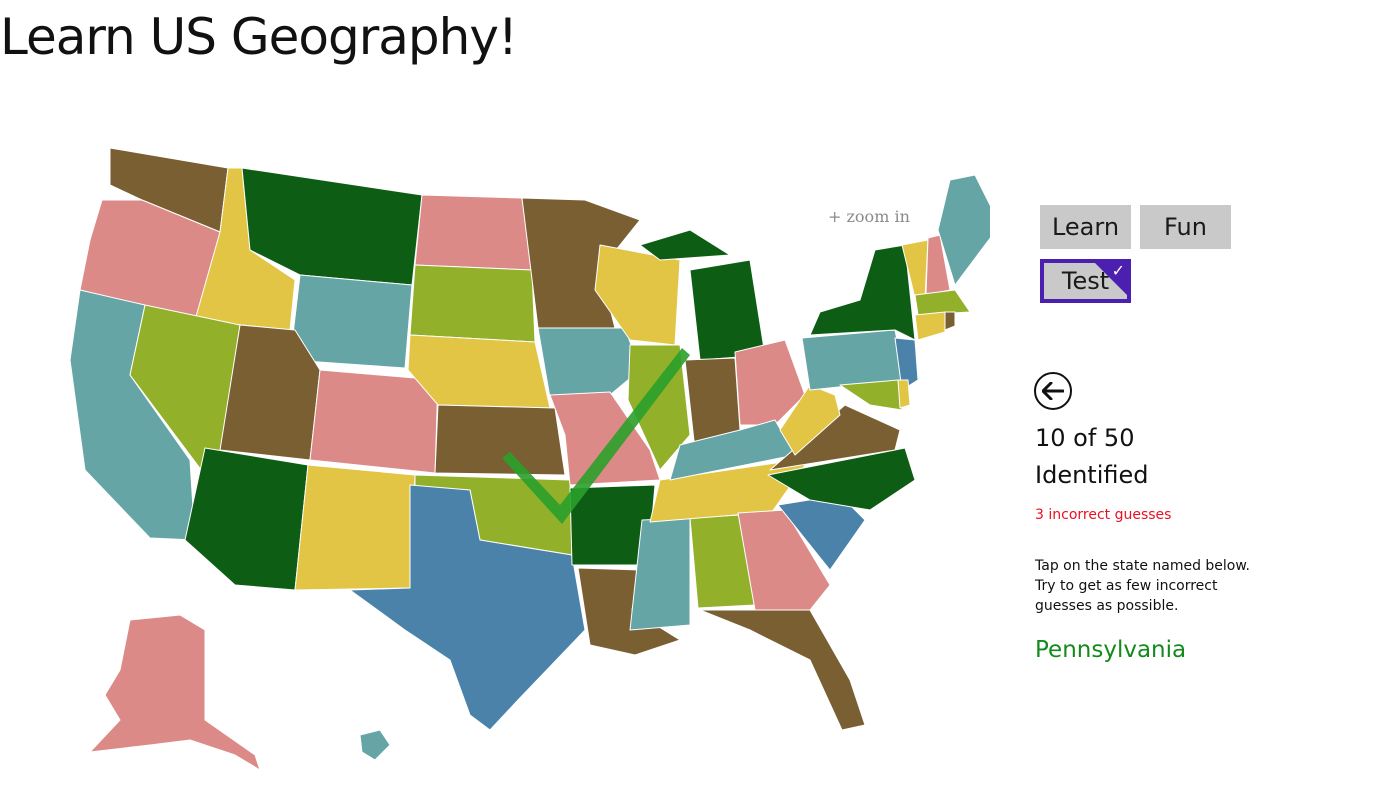  Describe the element at coordinates (374, 421) in the screenshot. I see `state-colorado` at that location.